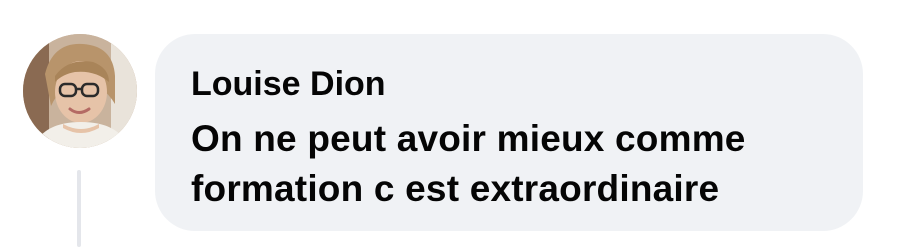 The image size is (900, 247). I want to click on thread-line, so click(79, 208).